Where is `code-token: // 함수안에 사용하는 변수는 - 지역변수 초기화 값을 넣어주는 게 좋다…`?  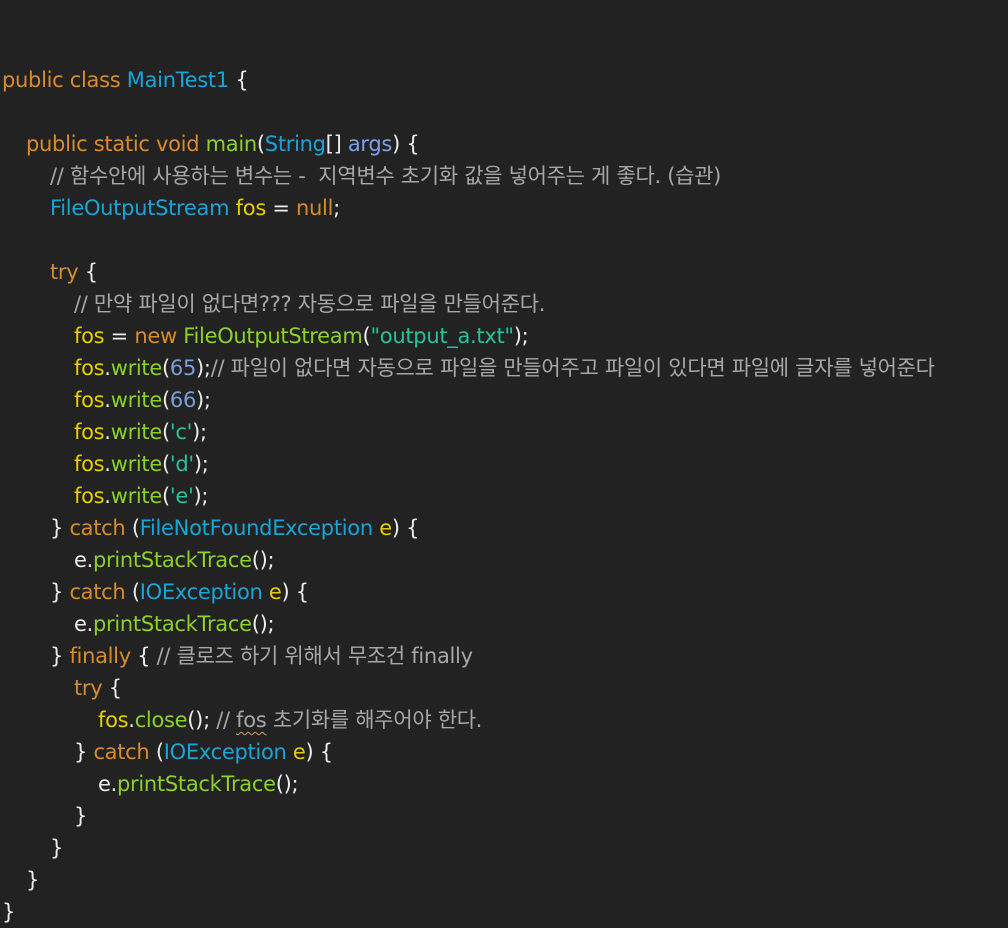
code-token: // 함수안에 사용하는 변수는 - 지역변수 초기화 값을 넣어주는 게 좋다… is located at coordinates (386, 176).